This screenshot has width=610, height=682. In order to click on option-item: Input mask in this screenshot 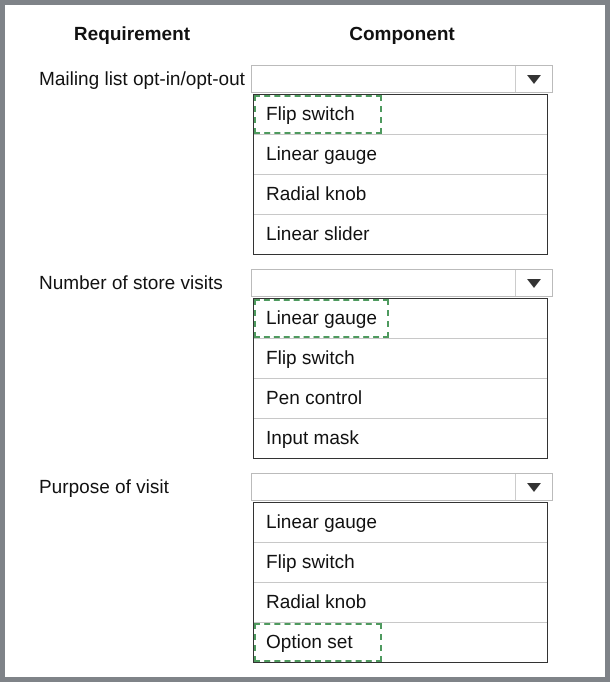, I will do `click(318, 438)`.